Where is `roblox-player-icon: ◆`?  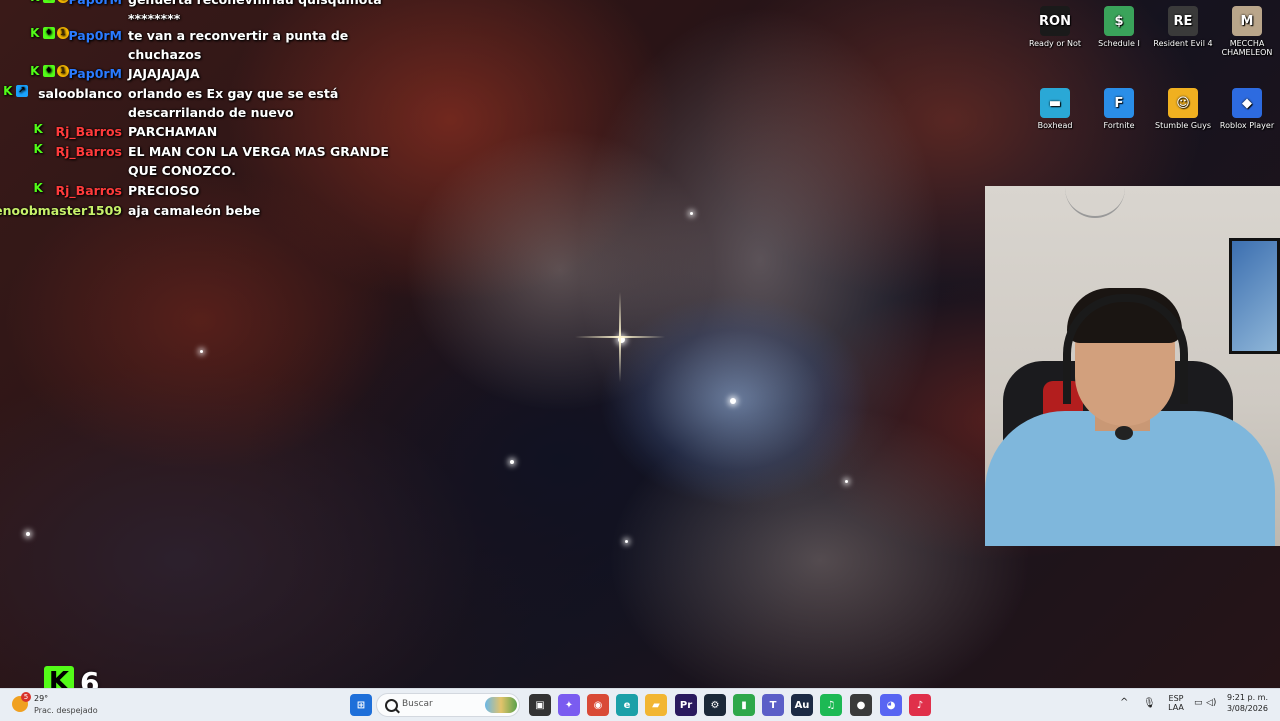 roblox-player-icon: ◆ is located at coordinates (1247, 103).